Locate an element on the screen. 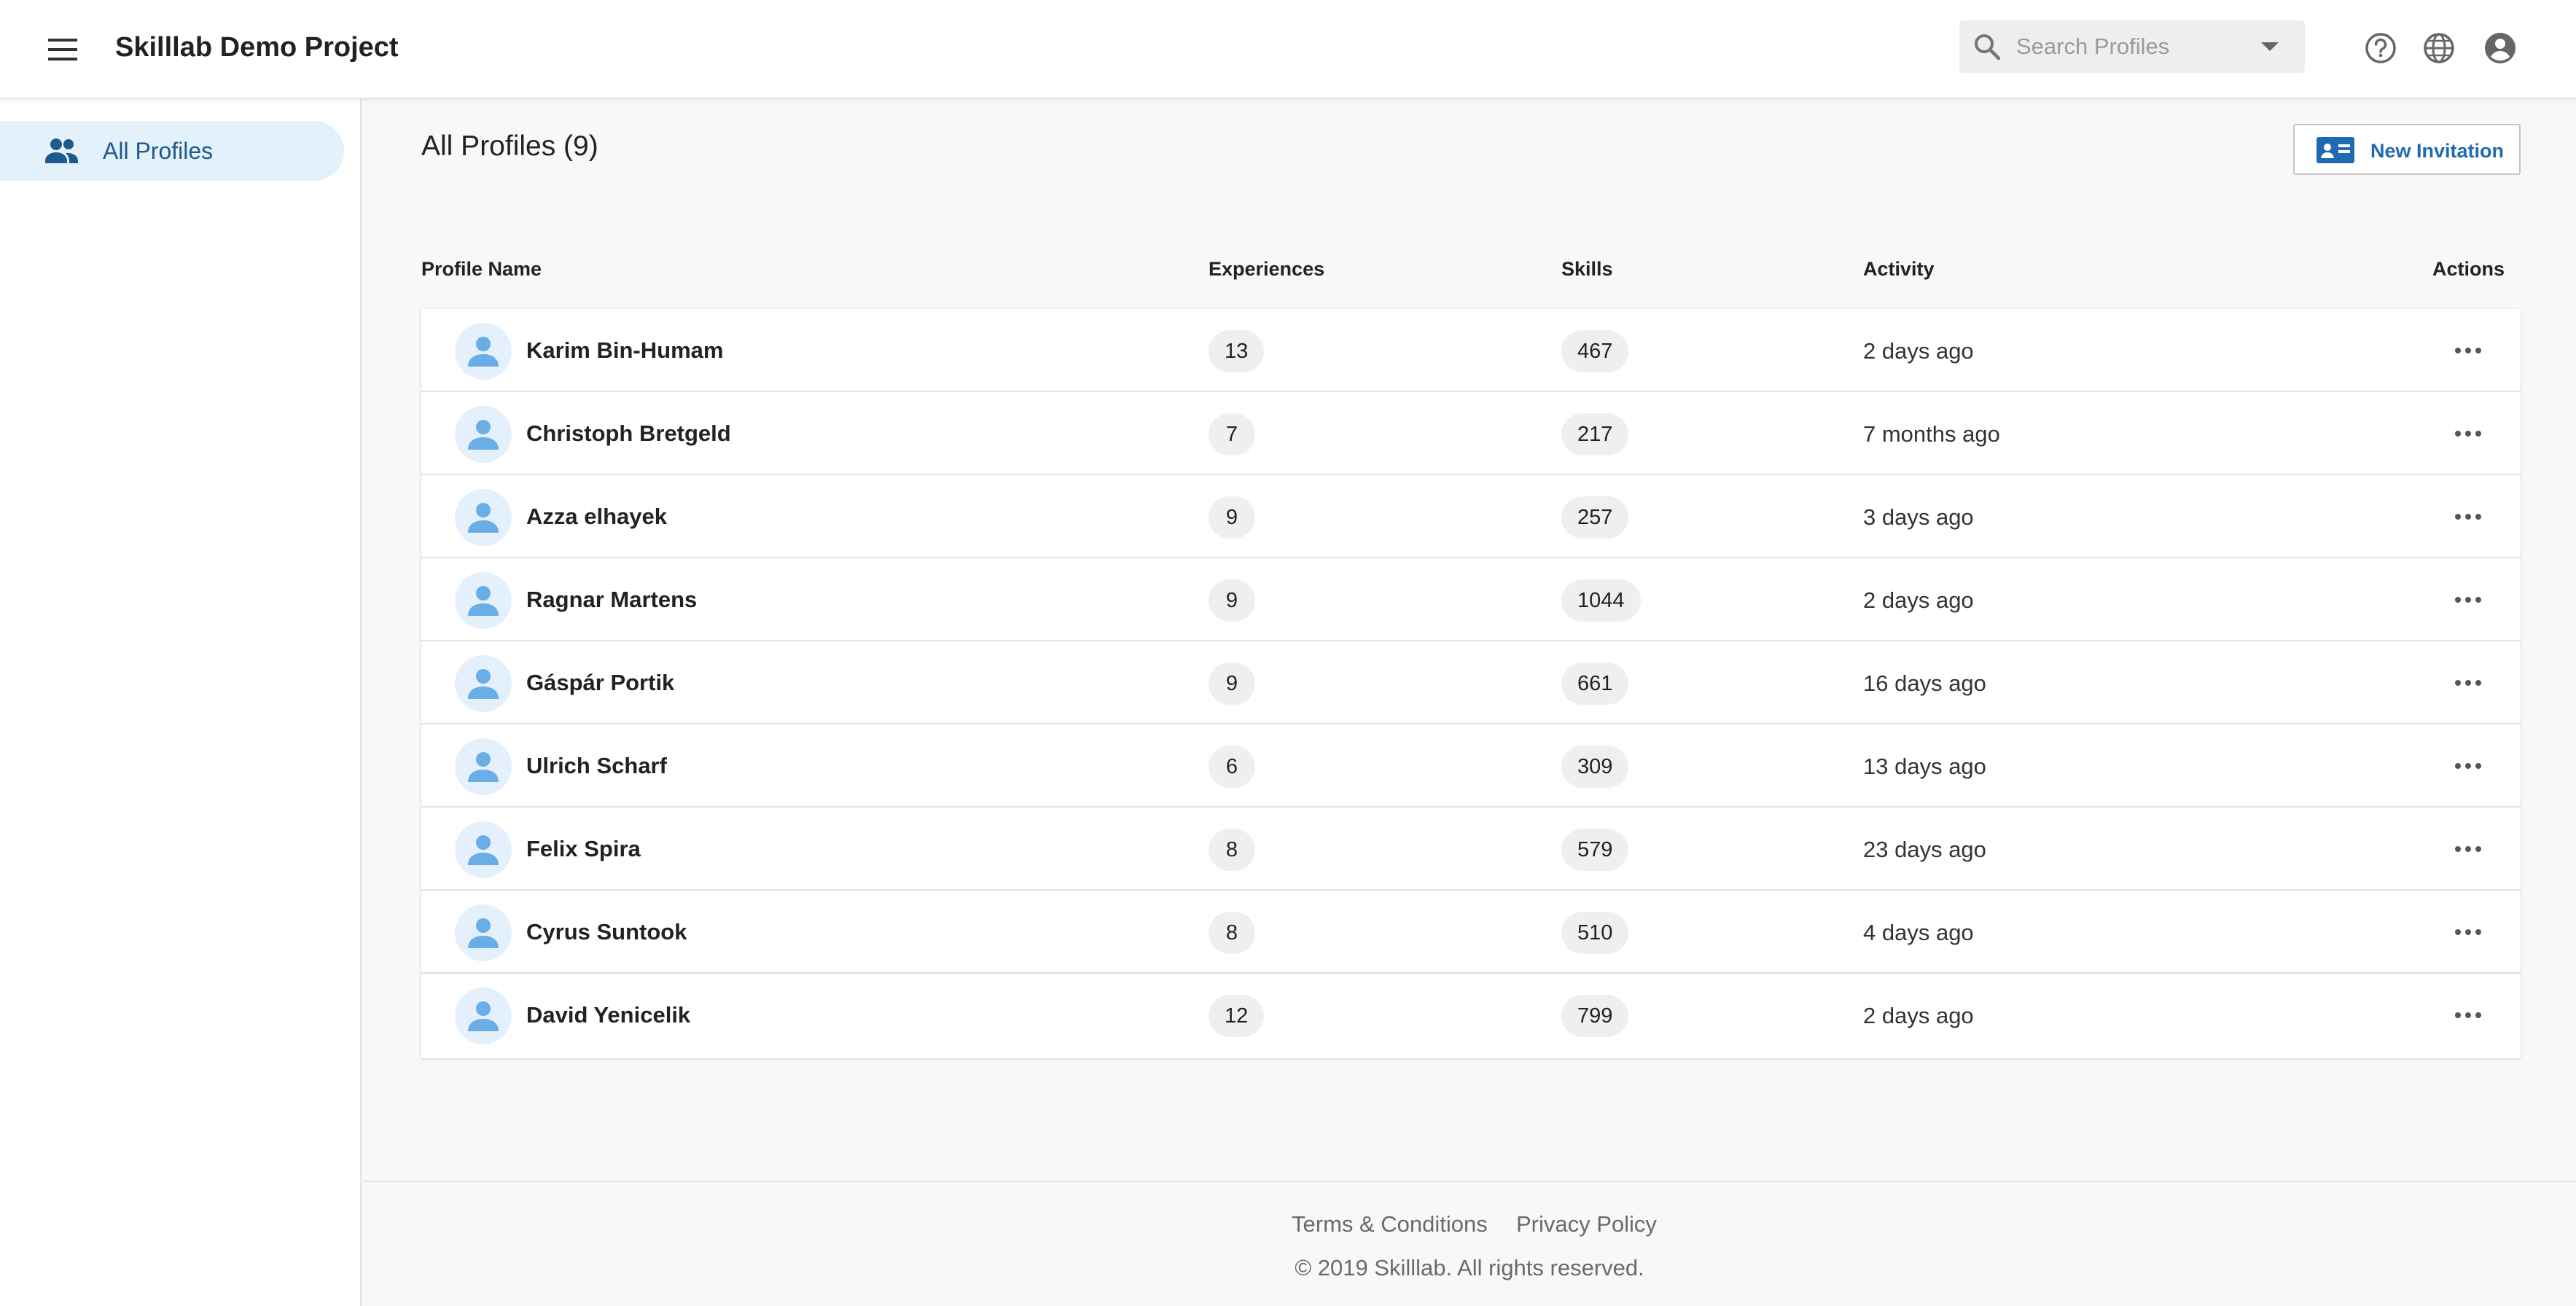 The height and width of the screenshot is (1306, 2576). table-row: Karim Bin-Humam 13 467 2 days ago is located at coordinates (1471, 350).